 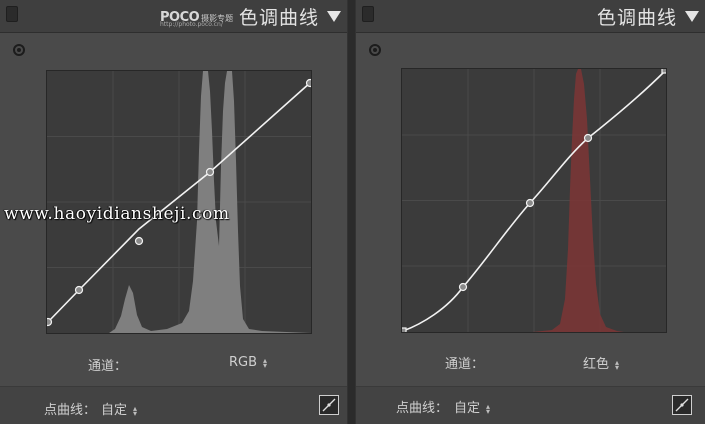 I want to click on channel-value: RGB, so click(x=243, y=362).